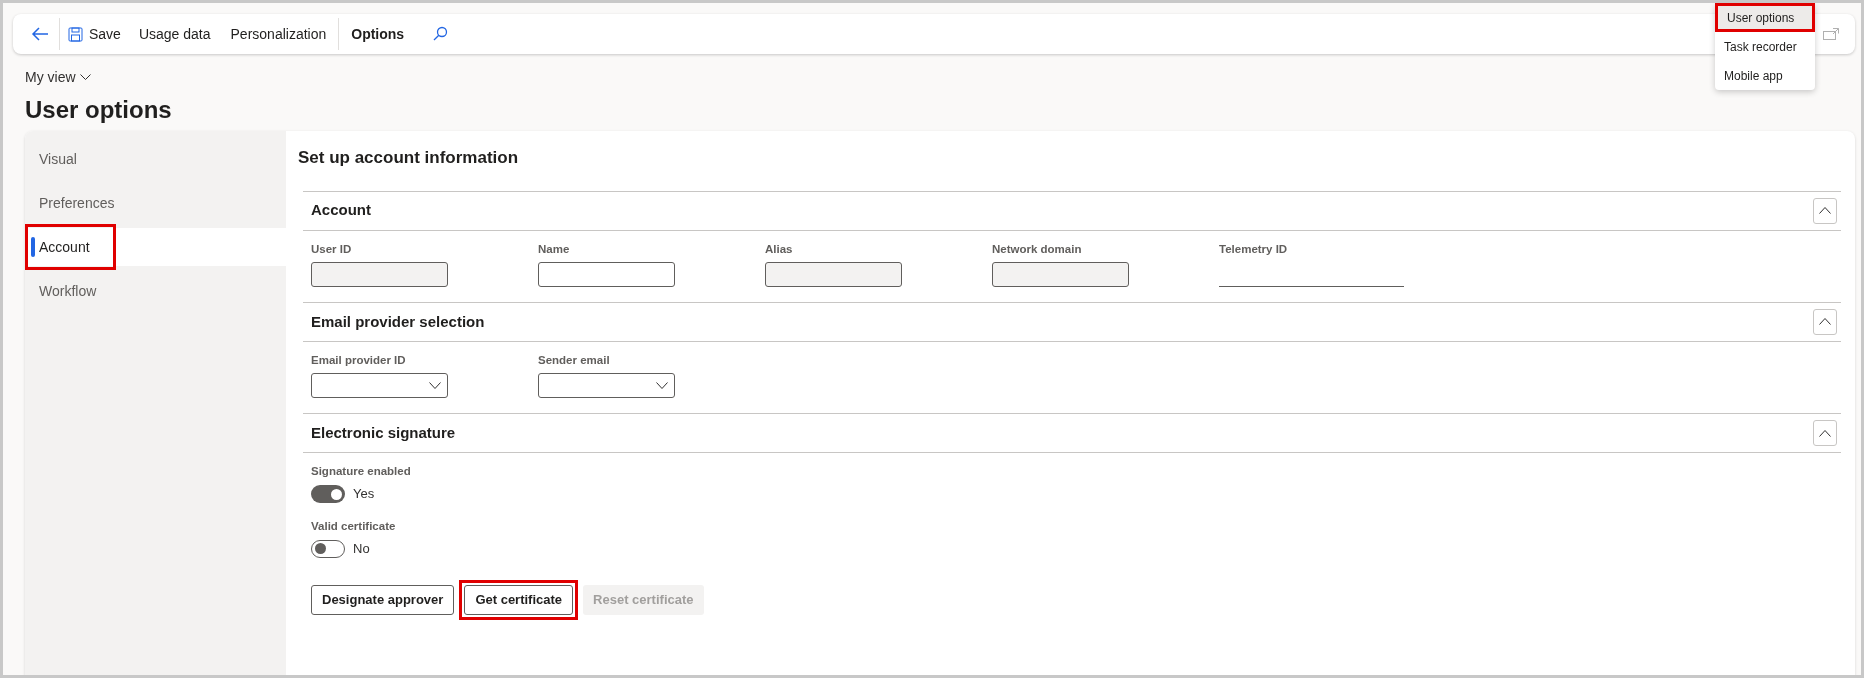  I want to click on menu-item: Task recorder, so click(1765, 46).